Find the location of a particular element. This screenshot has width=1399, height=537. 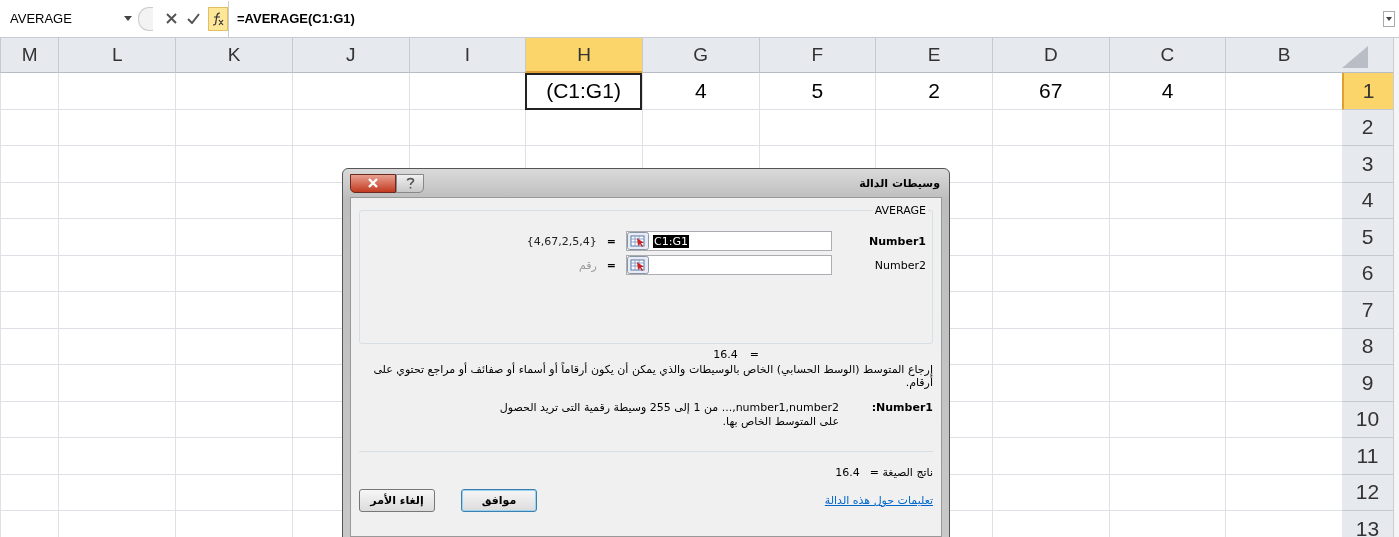

expand-icon is located at coordinates (1389, 18).